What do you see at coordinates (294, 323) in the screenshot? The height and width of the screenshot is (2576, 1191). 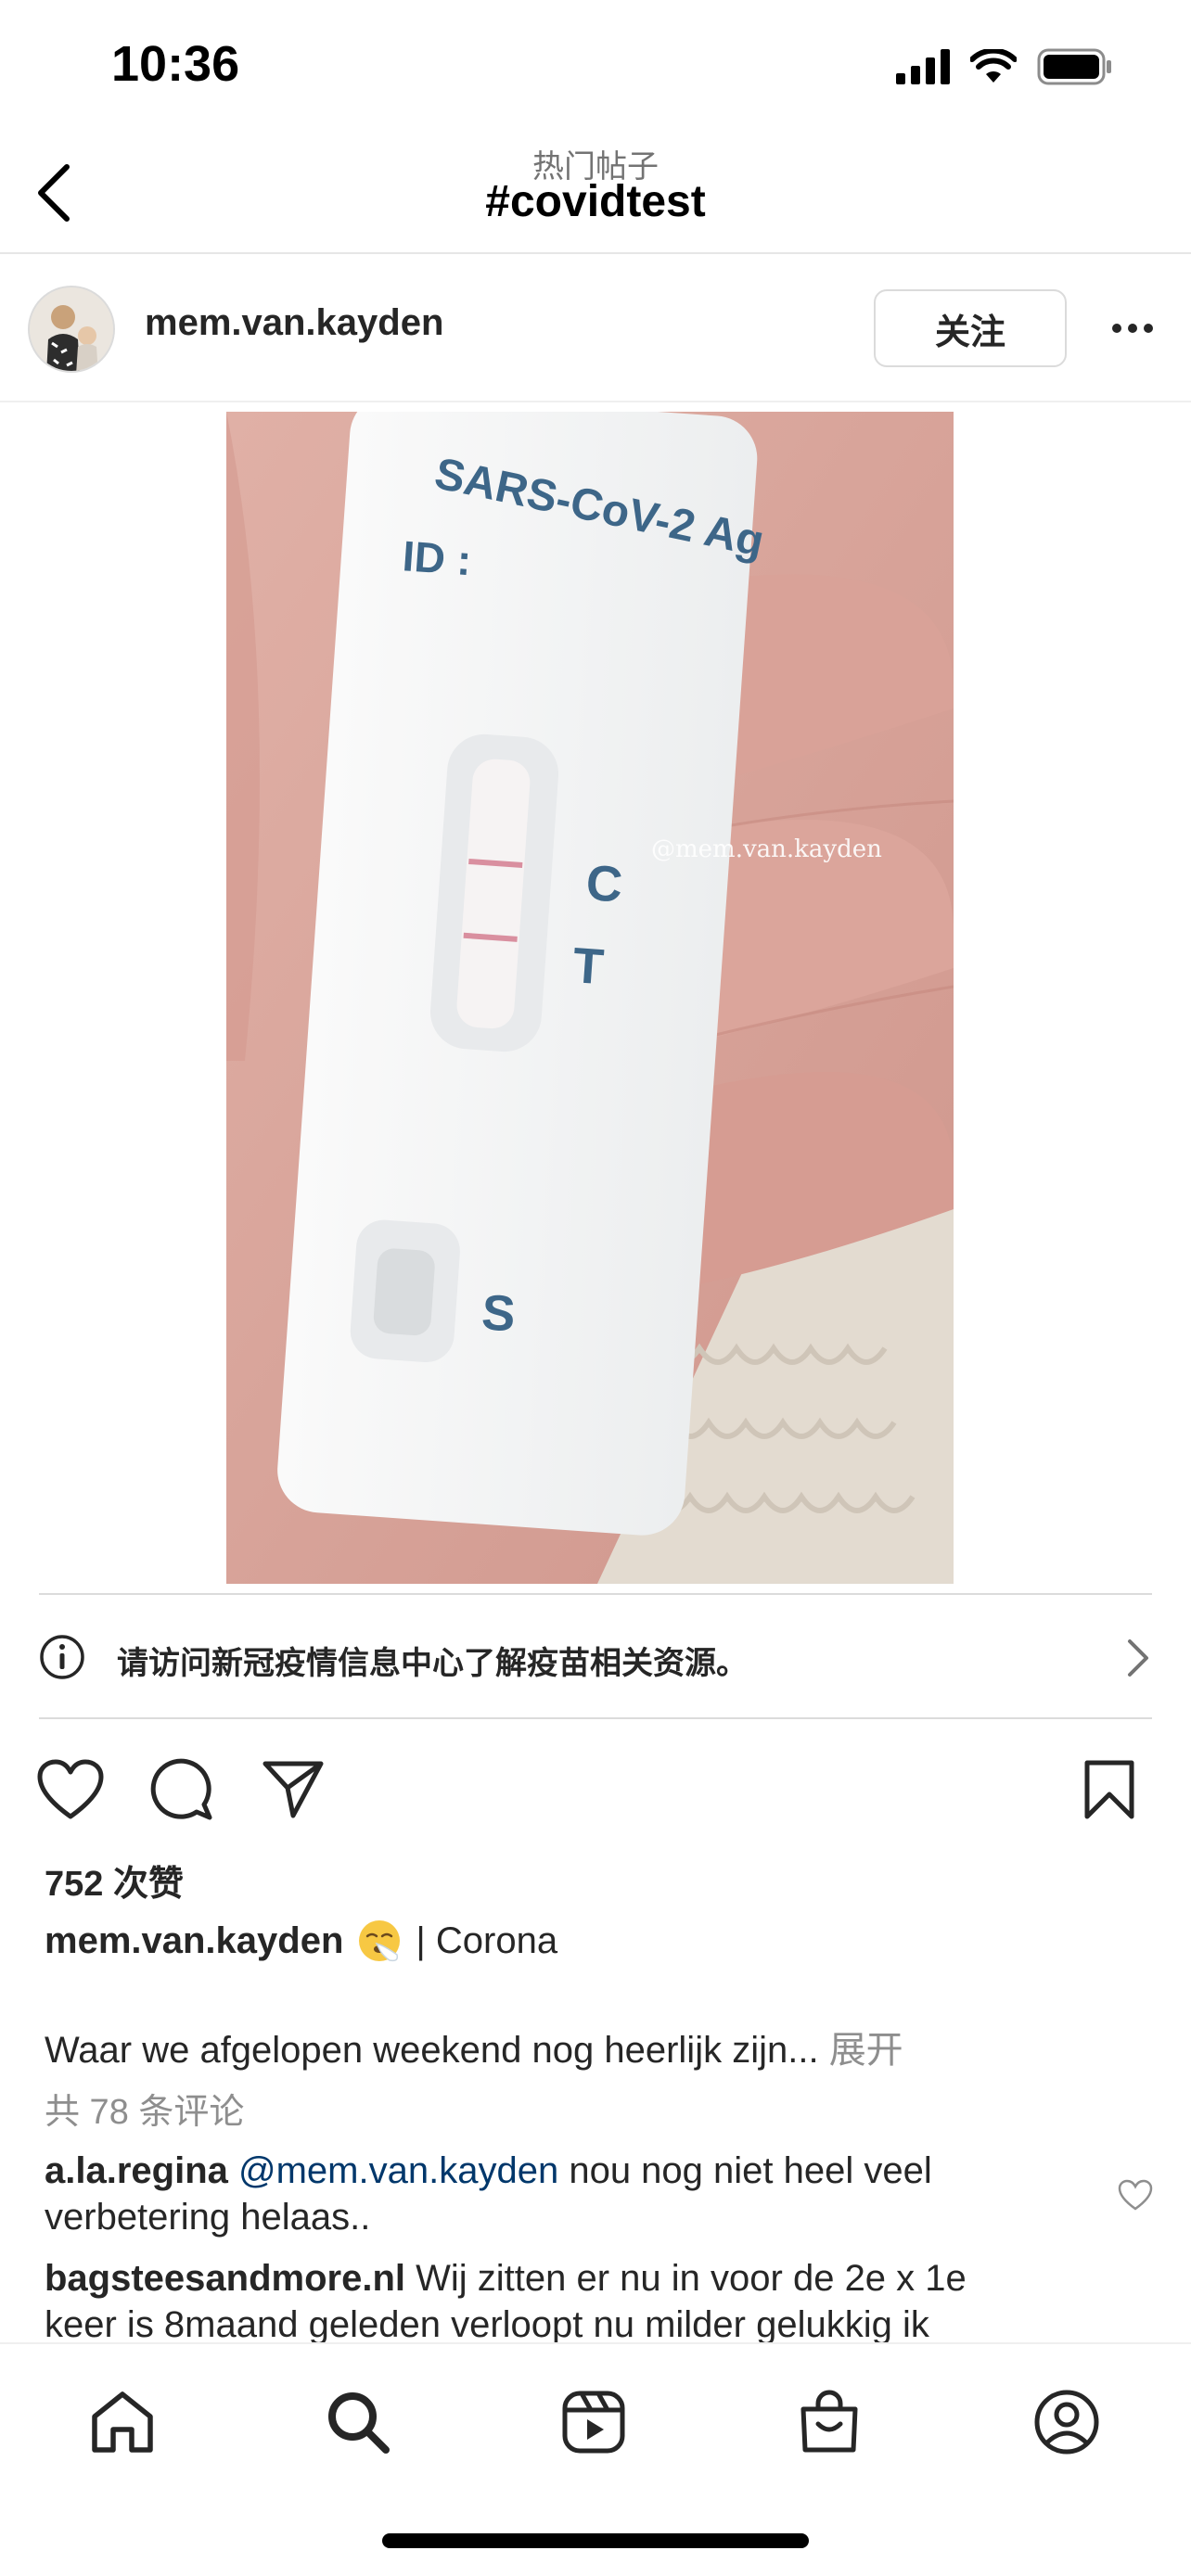 I see `post-username: mem.van.kayden` at bounding box center [294, 323].